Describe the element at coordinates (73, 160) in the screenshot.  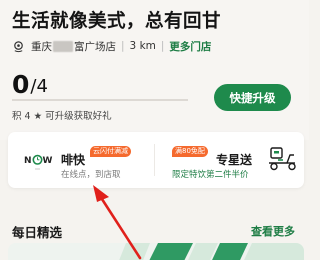
I see `pickup-title: 啡快` at that location.